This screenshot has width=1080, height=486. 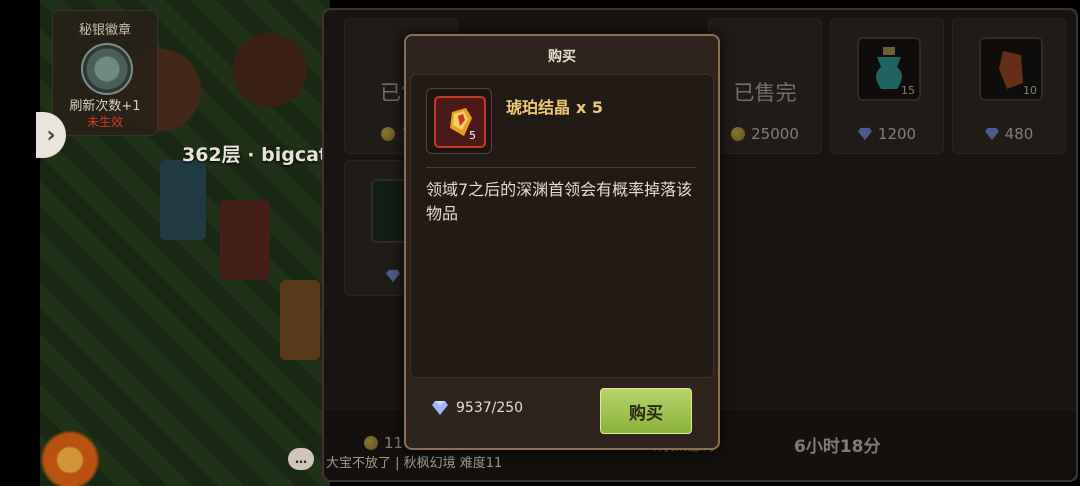 I want to click on chevron-right-icon: ›, so click(x=51, y=135).